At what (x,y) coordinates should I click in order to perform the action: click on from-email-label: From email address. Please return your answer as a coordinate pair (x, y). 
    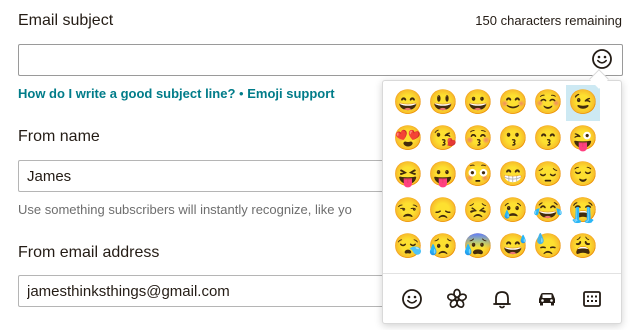
    Looking at the image, I should click on (89, 252).